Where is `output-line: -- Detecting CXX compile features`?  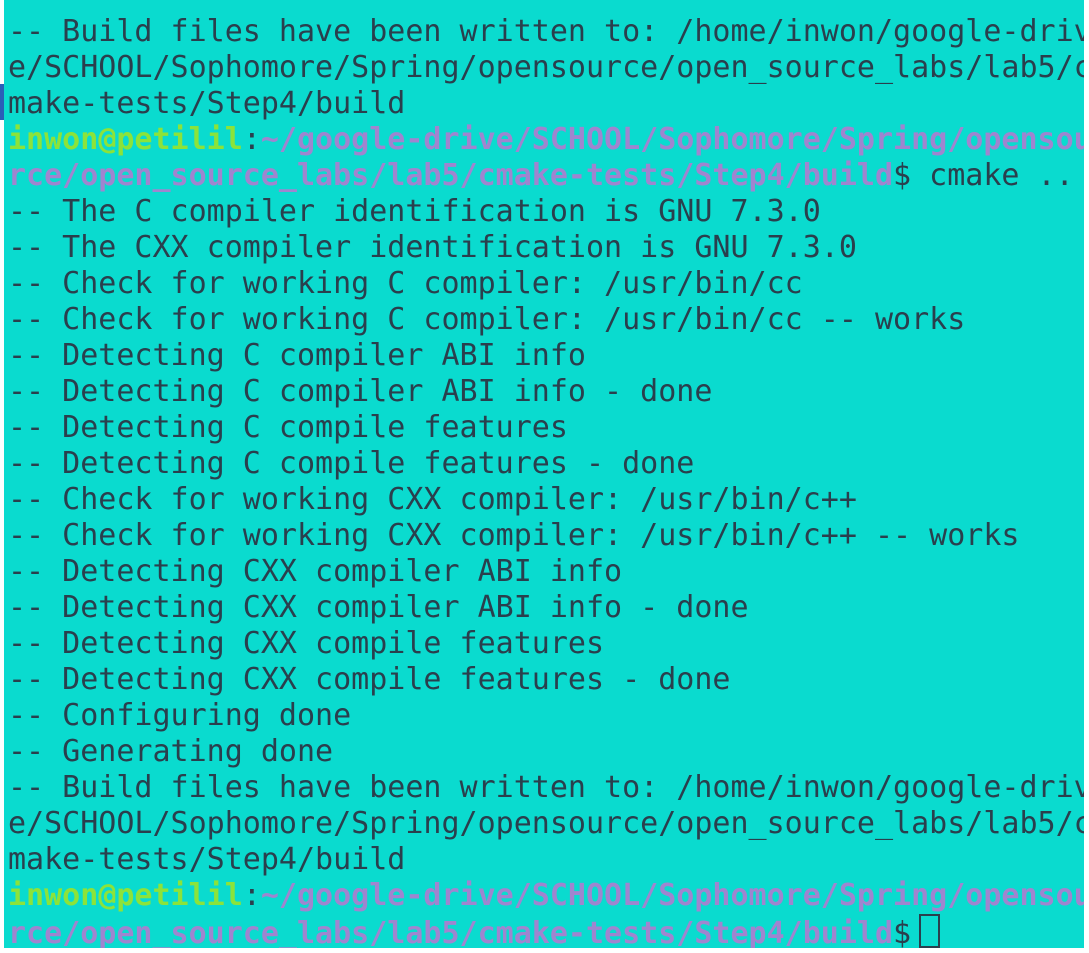
output-line: -- Detecting CXX compile features is located at coordinates (306, 643).